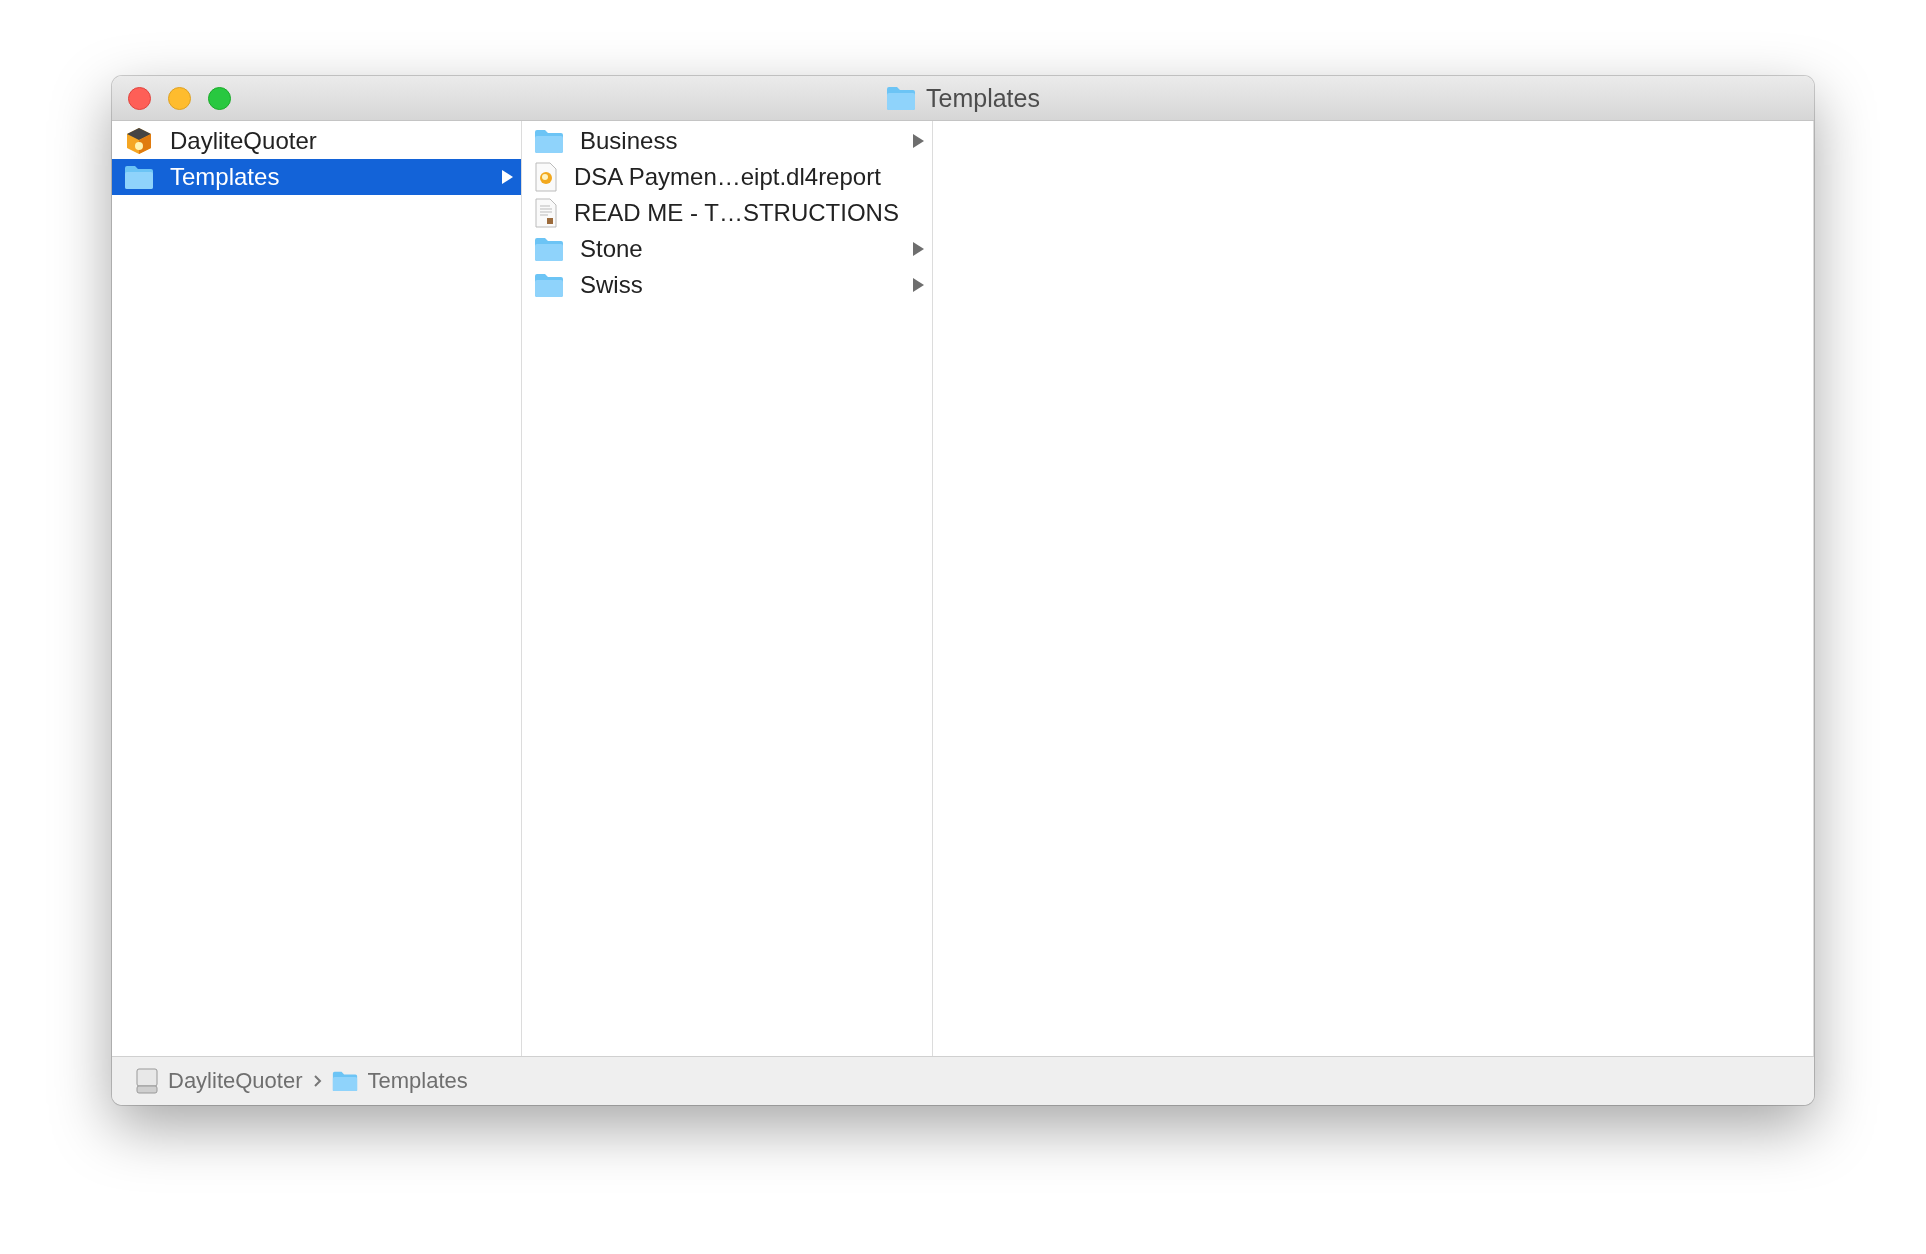 The height and width of the screenshot is (1254, 1926). I want to click on file-row: DayliteQuoter, so click(316, 141).